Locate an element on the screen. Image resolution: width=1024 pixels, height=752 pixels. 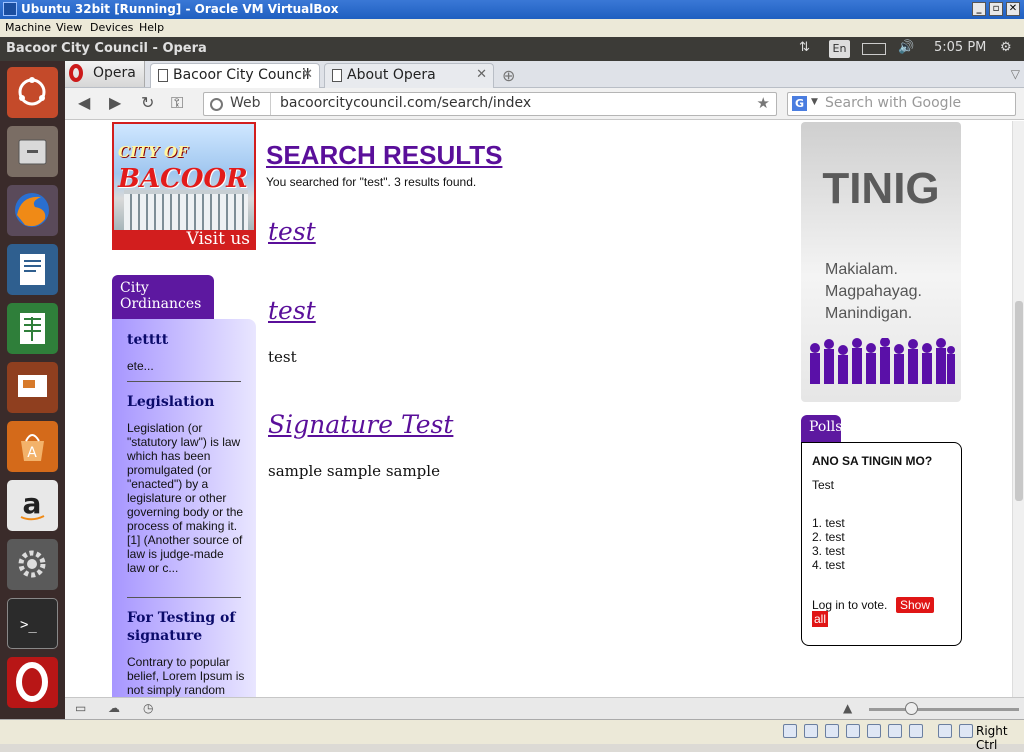
volume-icon: 🔊 is located at coordinates (906, 47).